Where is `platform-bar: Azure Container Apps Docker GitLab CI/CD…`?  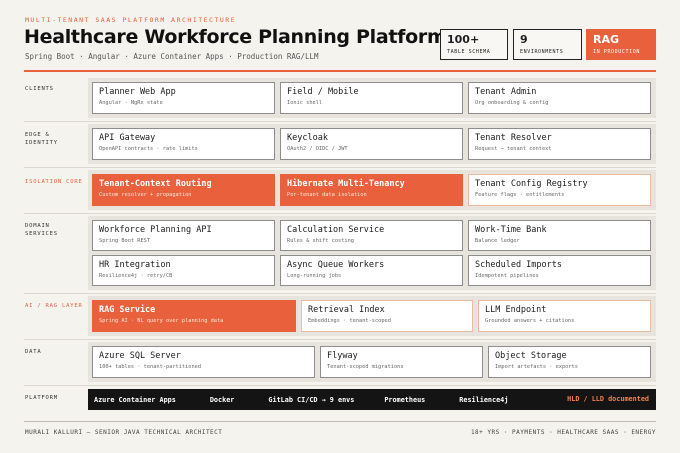 platform-bar: Azure Container Apps Docker GitLab CI/CD… is located at coordinates (372, 399).